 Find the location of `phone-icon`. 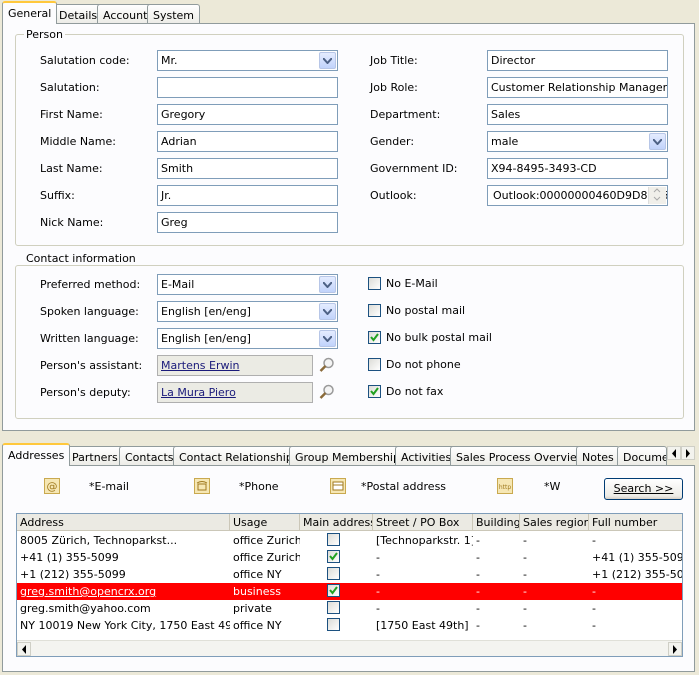

phone-icon is located at coordinates (202, 486).